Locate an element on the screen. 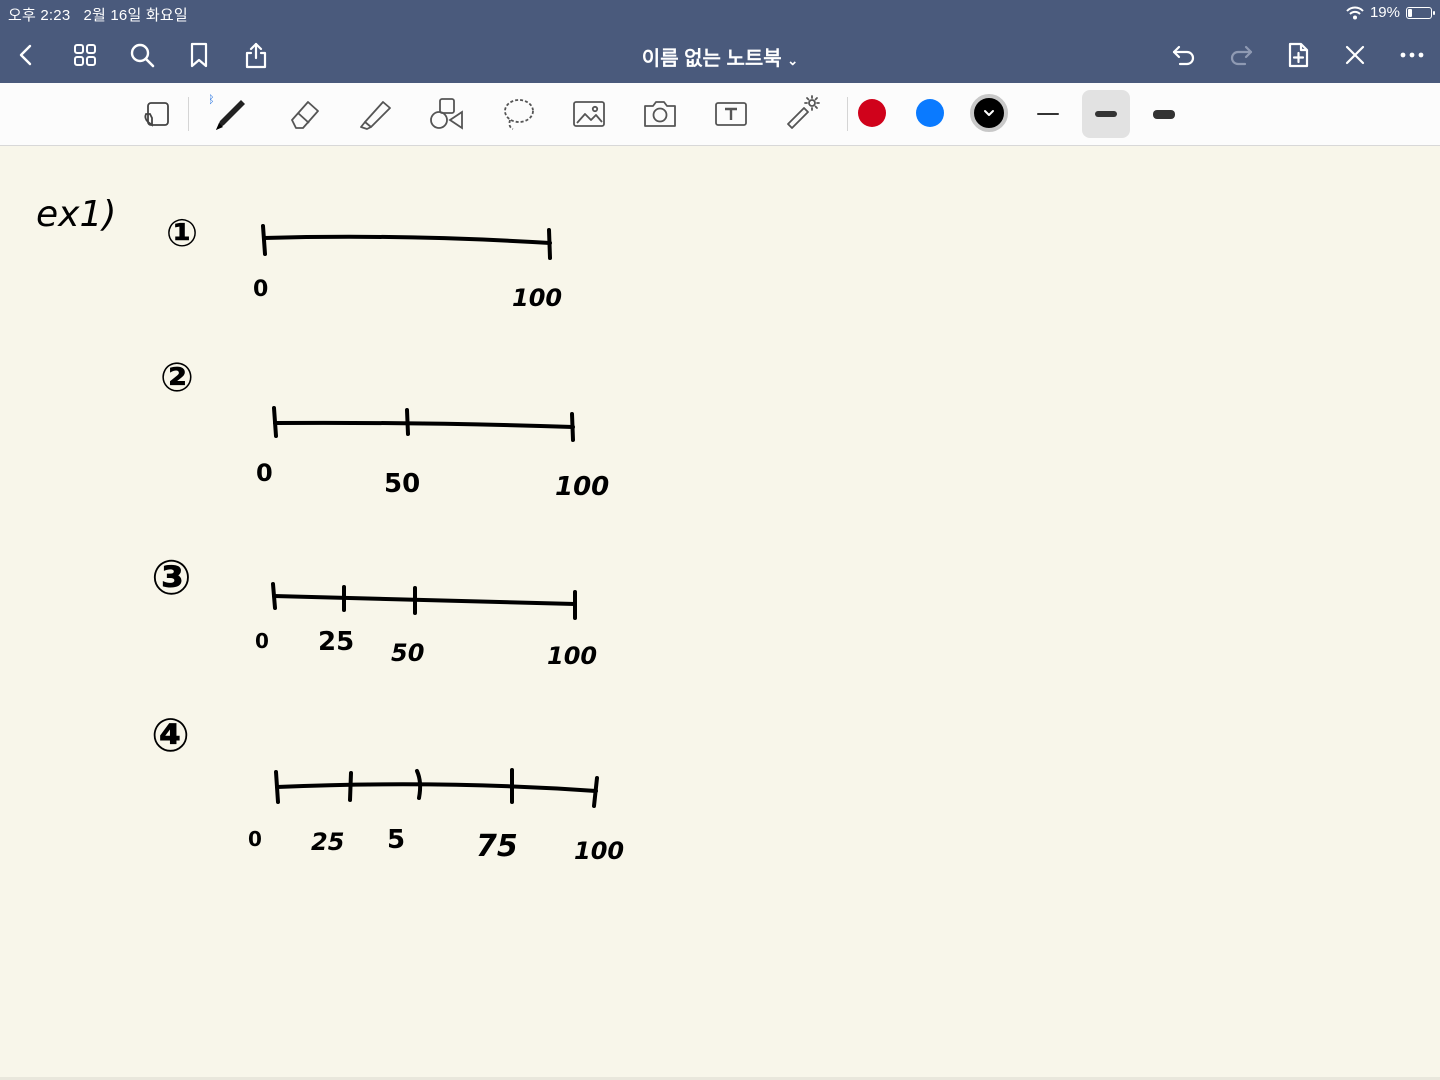 The image size is (1440, 1080). more-button is located at coordinates (1412, 55).